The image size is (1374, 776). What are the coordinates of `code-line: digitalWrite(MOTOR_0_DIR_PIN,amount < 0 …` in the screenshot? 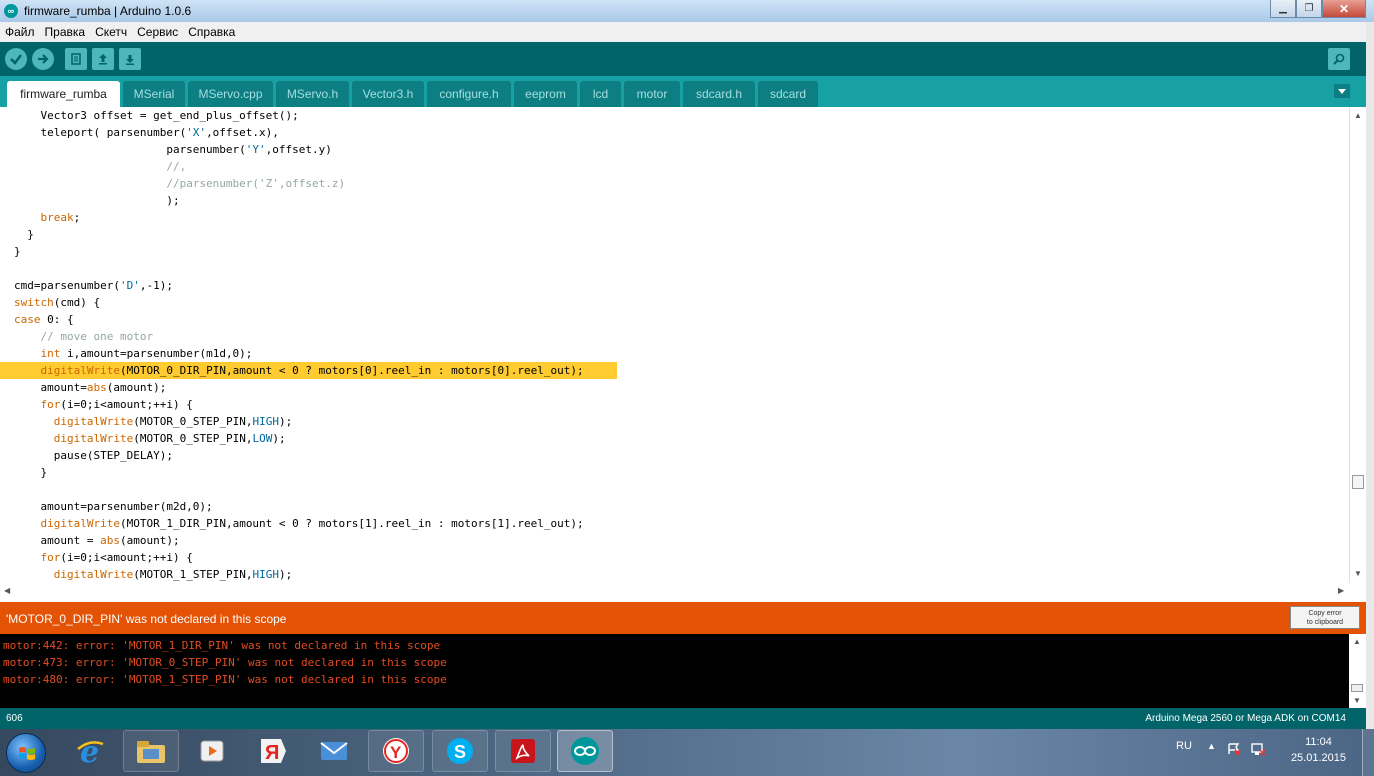 It's located at (299, 370).